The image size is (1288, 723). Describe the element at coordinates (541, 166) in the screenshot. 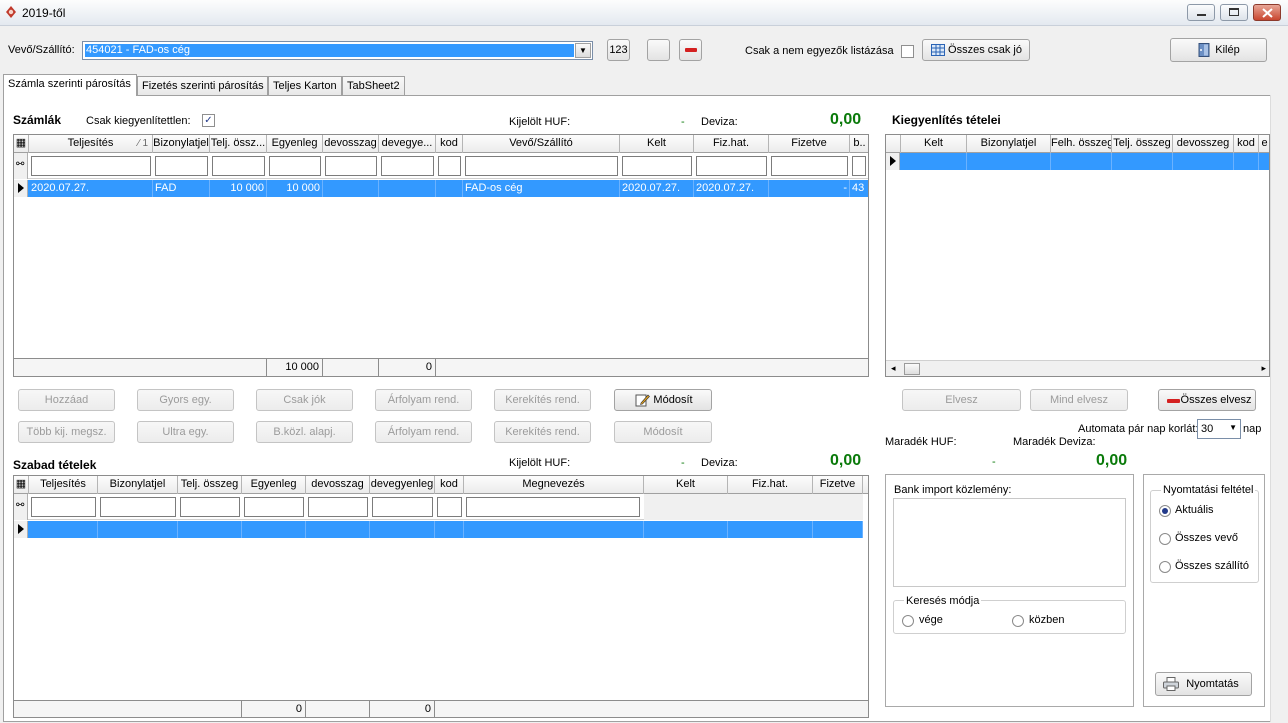

I see `filter-vevo-szallito` at that location.